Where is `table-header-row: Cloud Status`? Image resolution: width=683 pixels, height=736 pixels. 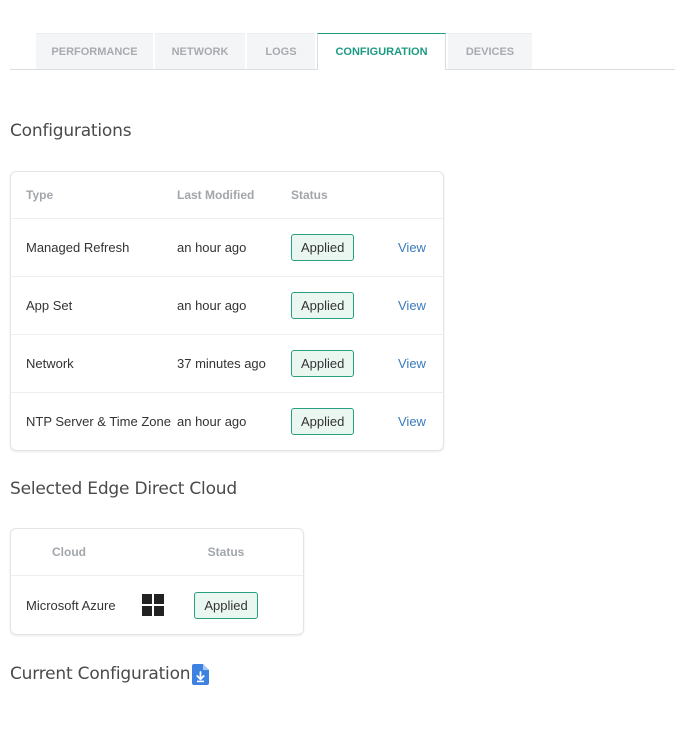
table-header-row: Cloud Status is located at coordinates (157, 552).